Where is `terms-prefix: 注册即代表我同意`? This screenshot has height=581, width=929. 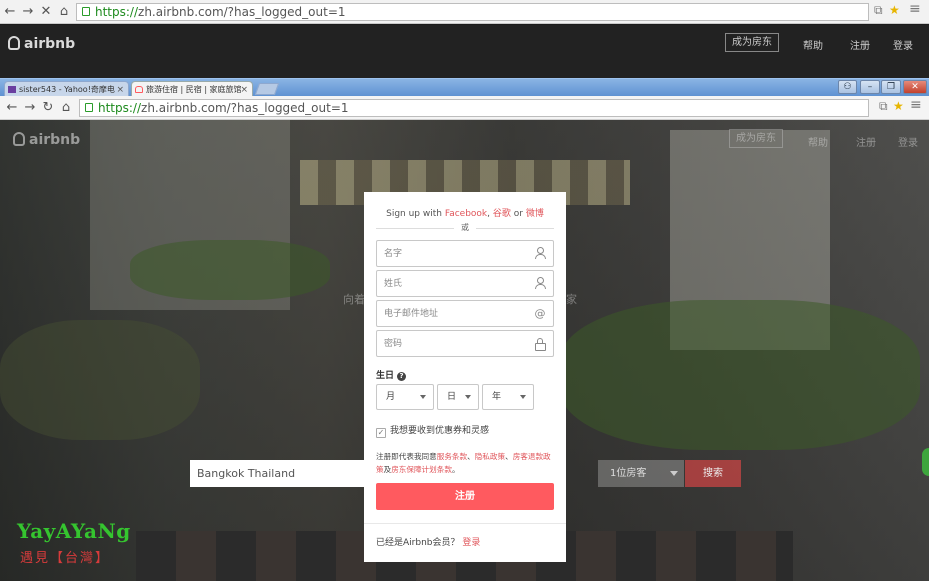
terms-prefix: 注册即代表我同意 is located at coordinates (406, 456).